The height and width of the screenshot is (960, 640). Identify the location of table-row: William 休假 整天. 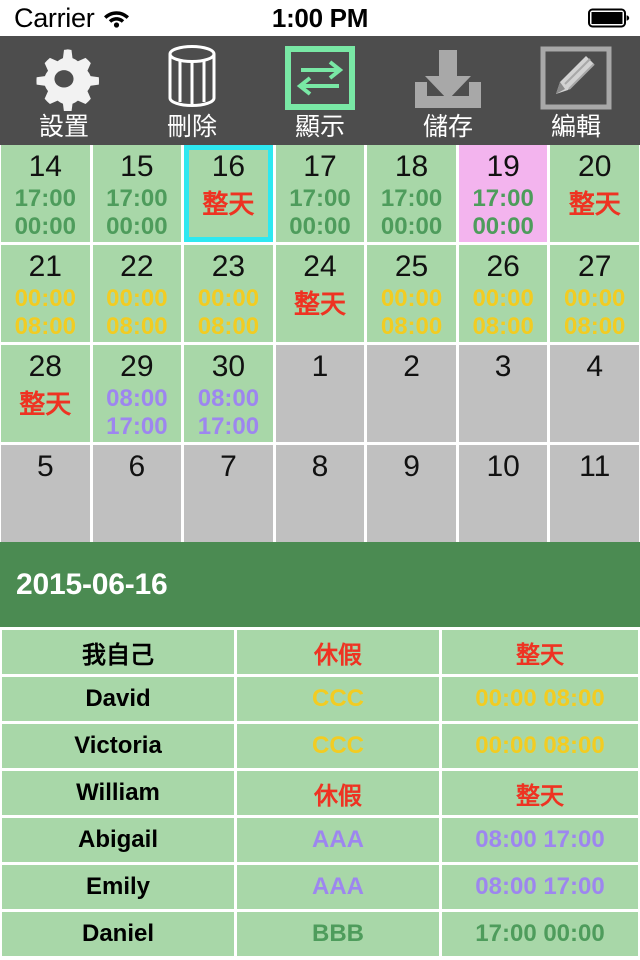
(320, 793).